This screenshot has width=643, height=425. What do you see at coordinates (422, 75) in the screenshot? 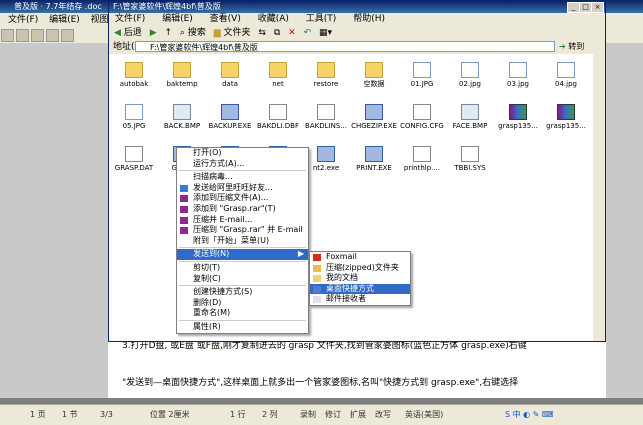
I see `file-item: 01.JPG` at bounding box center [422, 75].